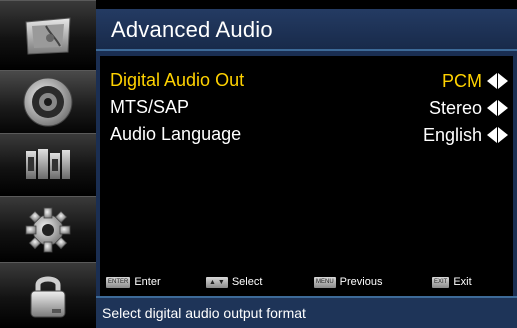 This screenshot has width=517, height=328. What do you see at coordinates (217, 282) in the screenshot?
I see `up-down-key-icon: ▲ ▼` at bounding box center [217, 282].